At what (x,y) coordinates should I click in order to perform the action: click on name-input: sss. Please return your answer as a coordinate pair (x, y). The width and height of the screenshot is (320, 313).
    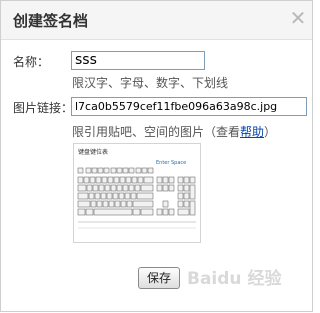
    Looking at the image, I should click on (138, 60).